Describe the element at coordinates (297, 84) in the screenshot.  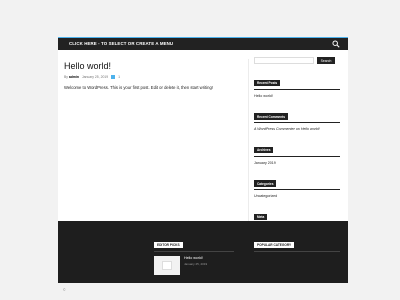
I see `recent-posts-widget: Recent Posts Hello world!` at that location.